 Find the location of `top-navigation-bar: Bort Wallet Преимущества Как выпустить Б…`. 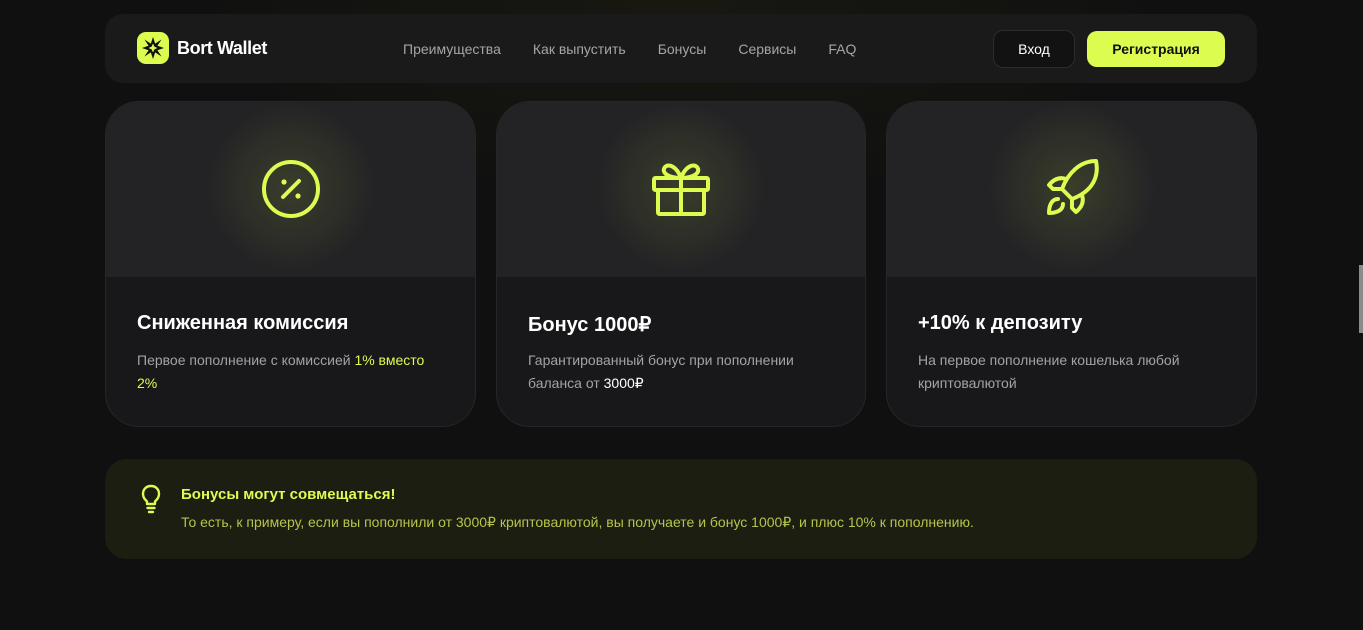

top-navigation-bar: Bort Wallet Преимущества Как выпустить Б… is located at coordinates (681, 48).